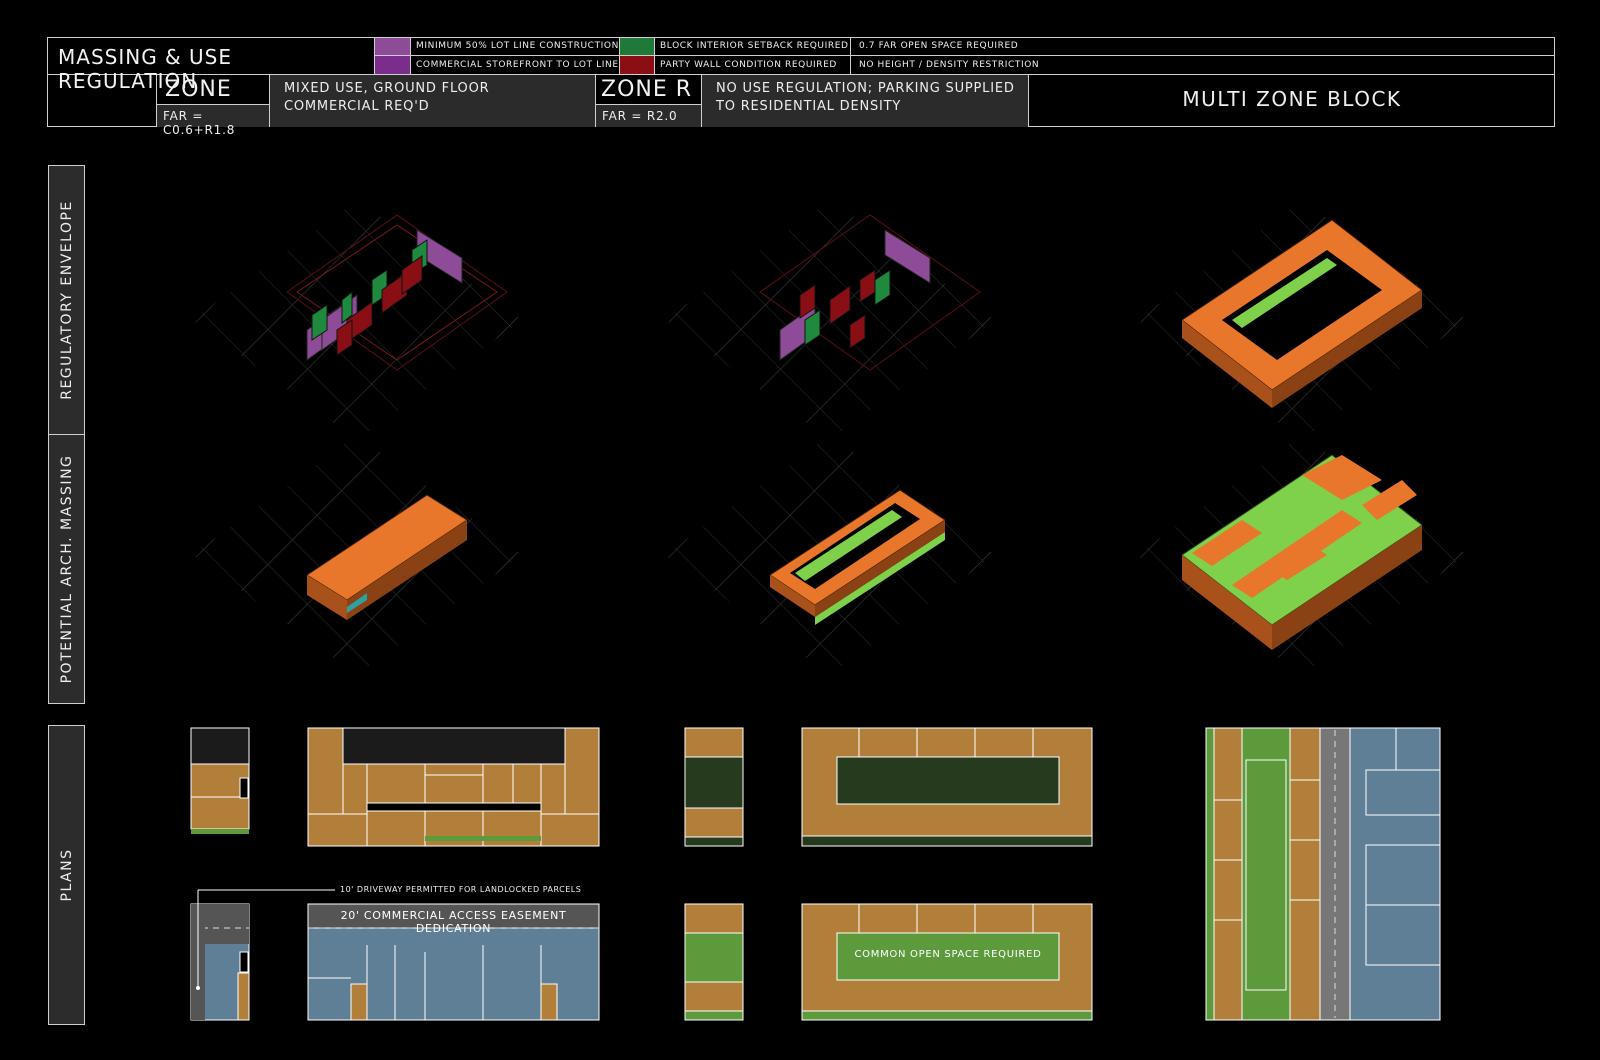 The width and height of the screenshot is (1600, 1060). I want to click on axon-envelope-r, so click(830, 320).